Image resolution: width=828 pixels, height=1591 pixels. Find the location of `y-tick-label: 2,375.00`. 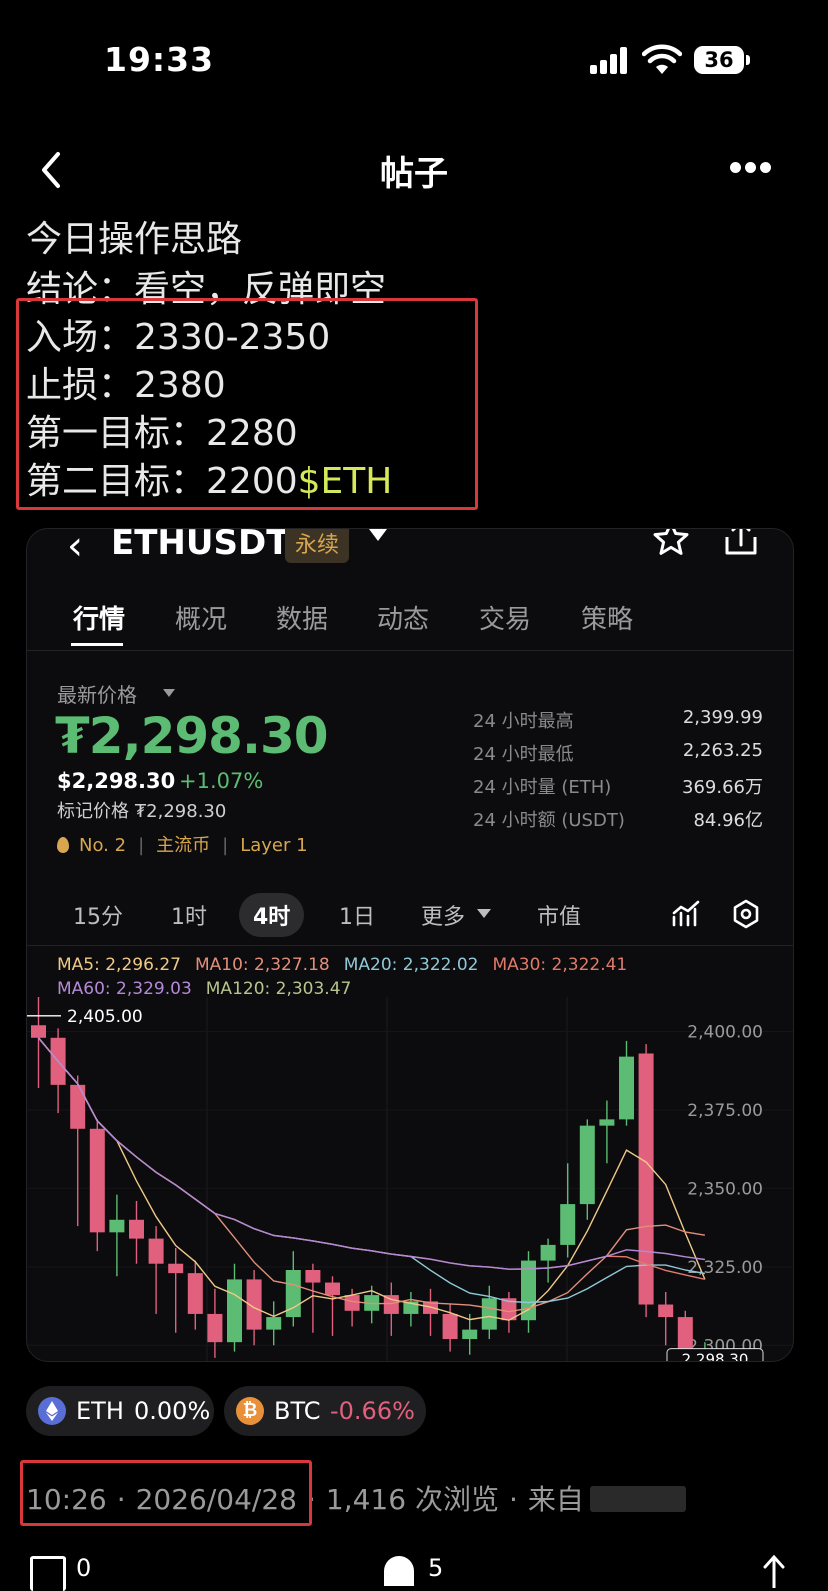

y-tick-label: 2,375.00 is located at coordinates (725, 1111).